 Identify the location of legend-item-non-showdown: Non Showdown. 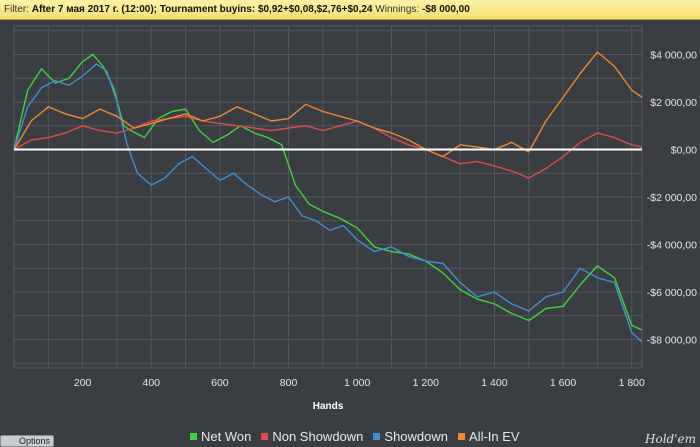
(312, 436).